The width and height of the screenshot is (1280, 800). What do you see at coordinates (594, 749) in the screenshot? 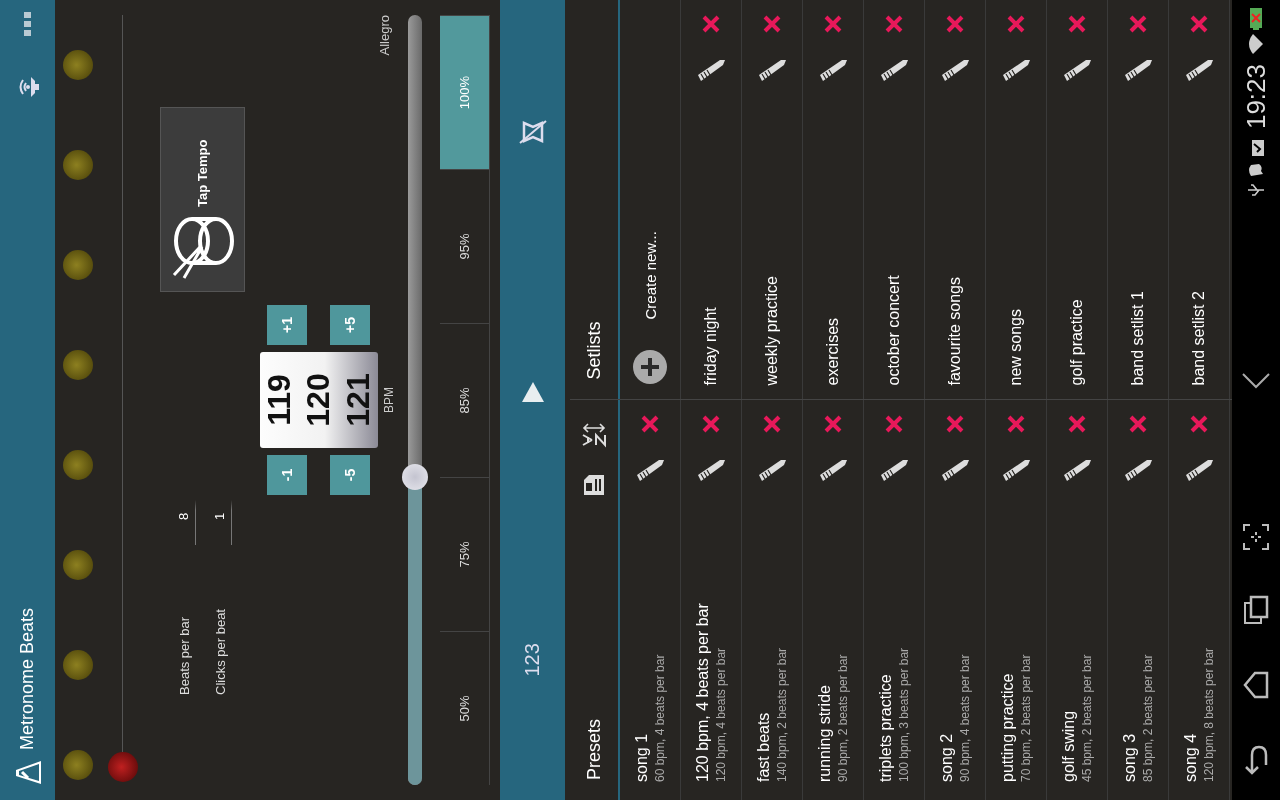
I see `presets-title: Presets` at bounding box center [594, 749].